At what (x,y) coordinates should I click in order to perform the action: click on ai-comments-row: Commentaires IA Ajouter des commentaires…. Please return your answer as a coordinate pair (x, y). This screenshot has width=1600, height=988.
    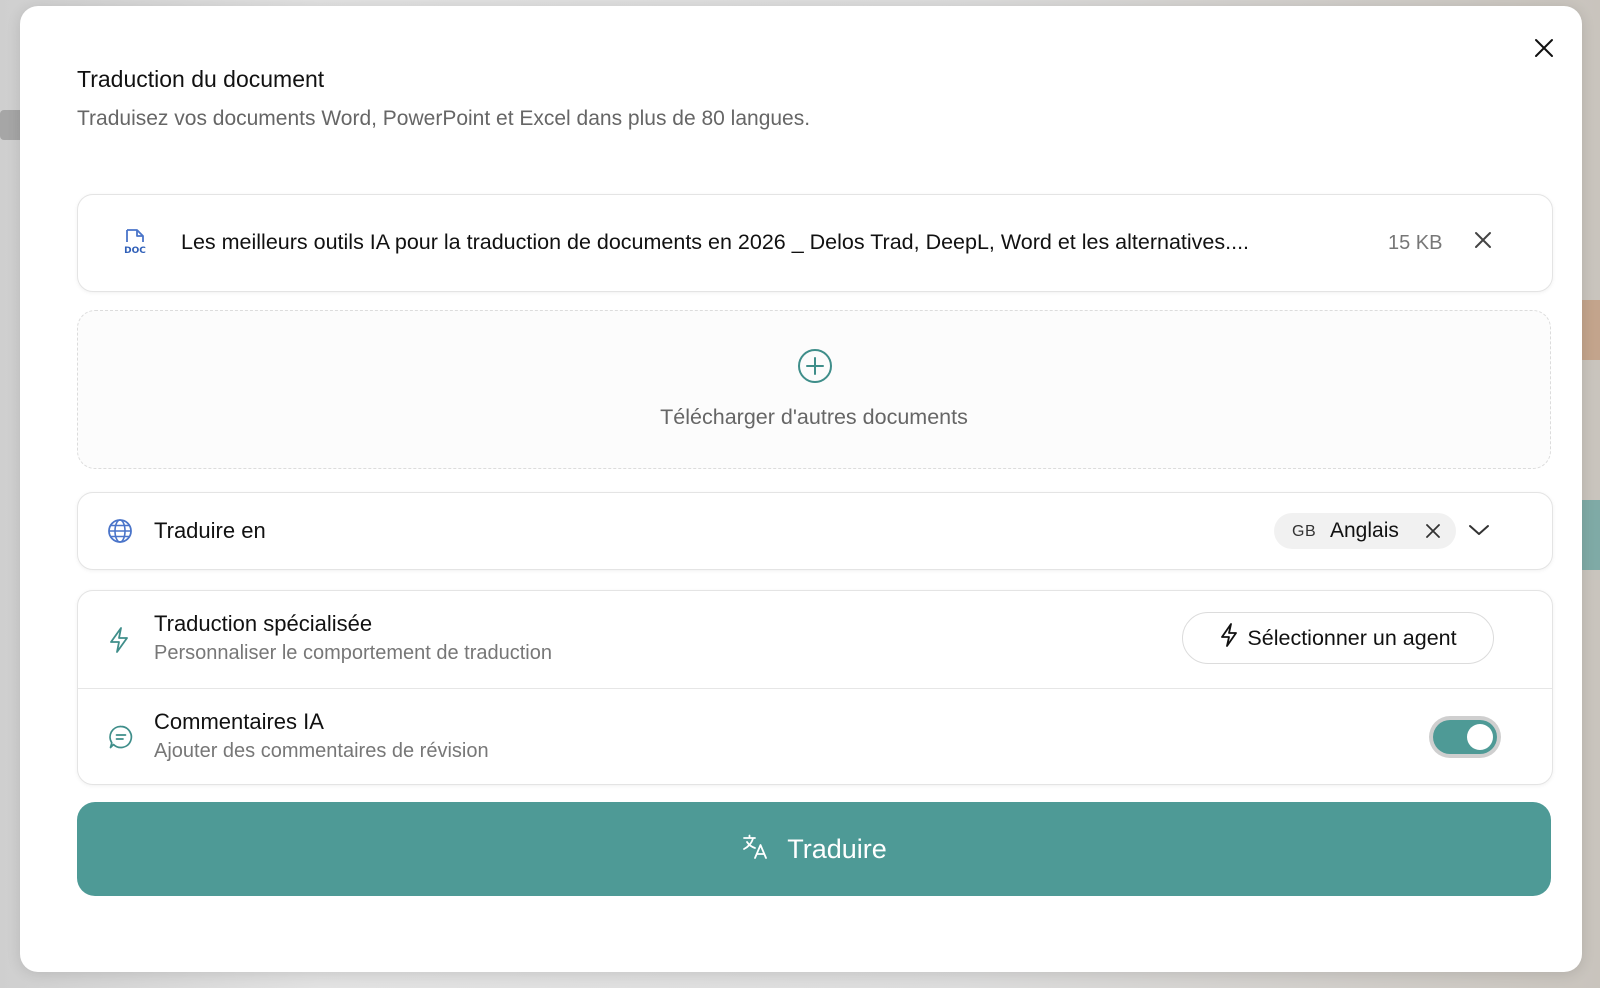
    Looking at the image, I should click on (815, 736).